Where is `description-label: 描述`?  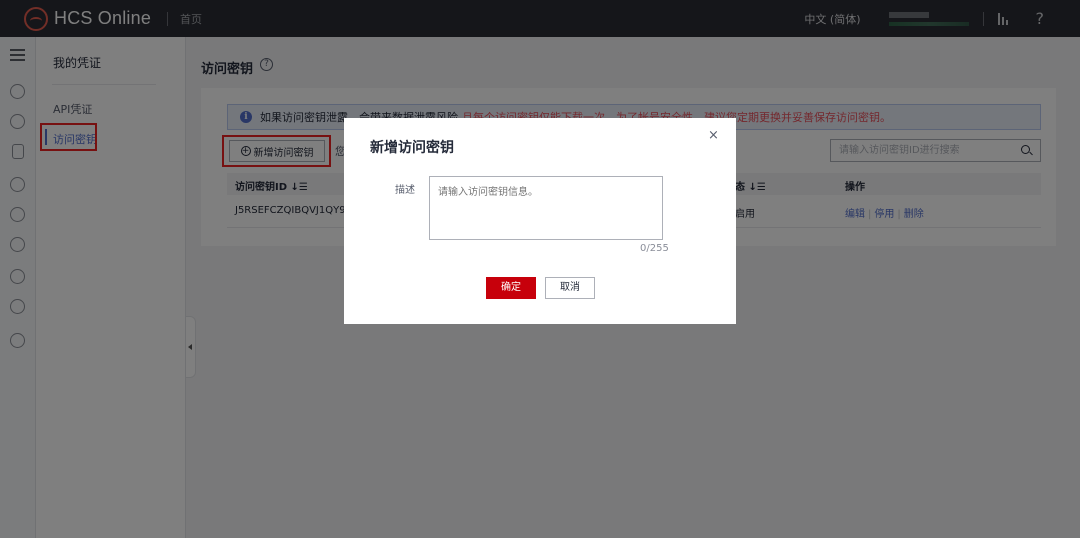
description-label: 描述 is located at coordinates (405, 190).